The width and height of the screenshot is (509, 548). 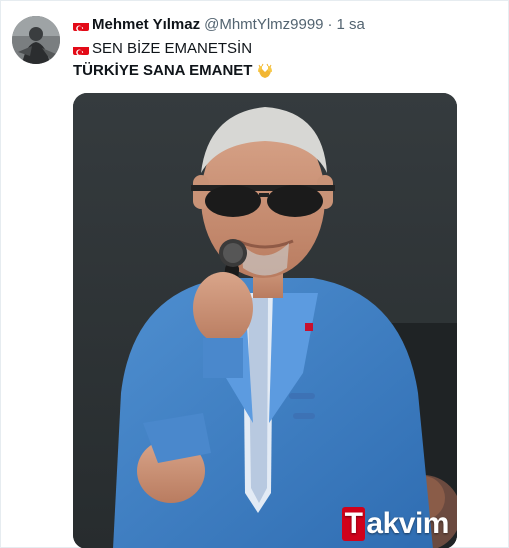 I want to click on tweet-header: Mehmet Yılmaz @MhmtYlmz9999 · 1 sa, so click(x=284, y=25).